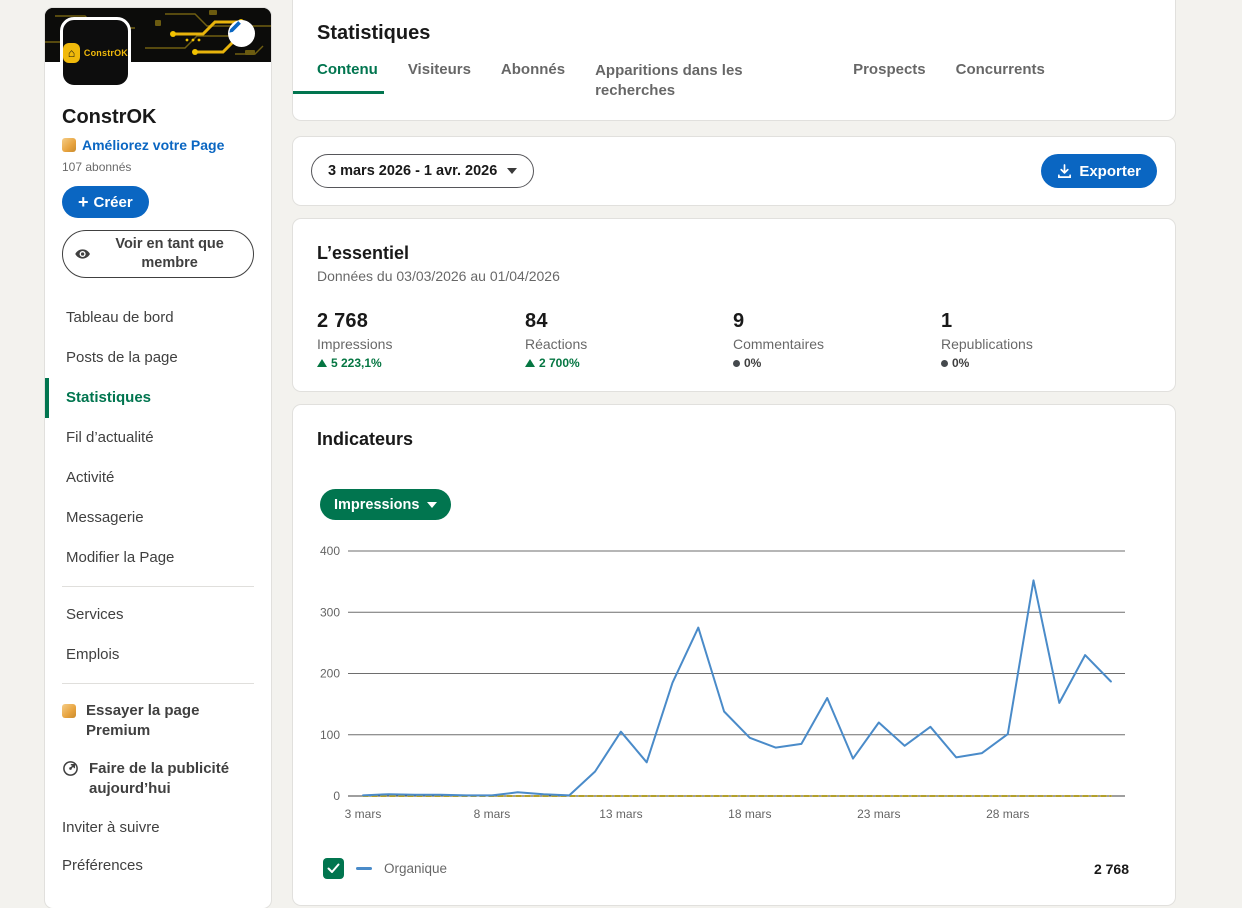 Image resolution: width=1242 pixels, height=908 pixels. What do you see at coordinates (629, 340) in the screenshot?
I see `stat-réactions: 84 Réactions 2 700%` at bounding box center [629, 340].